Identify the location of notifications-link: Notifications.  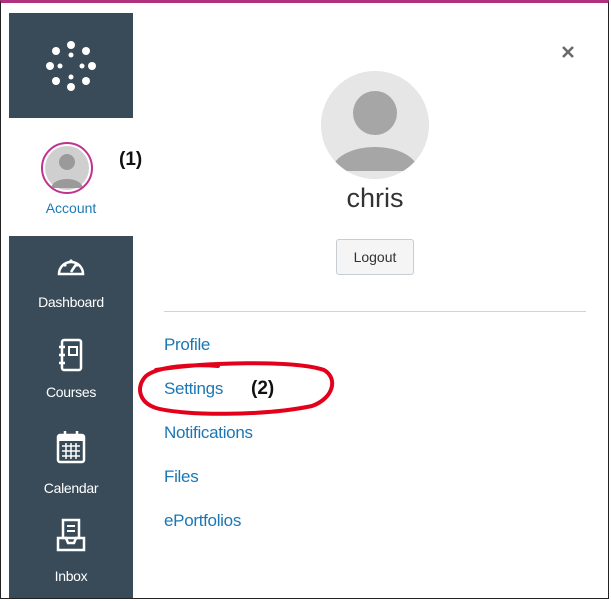
(208, 433).